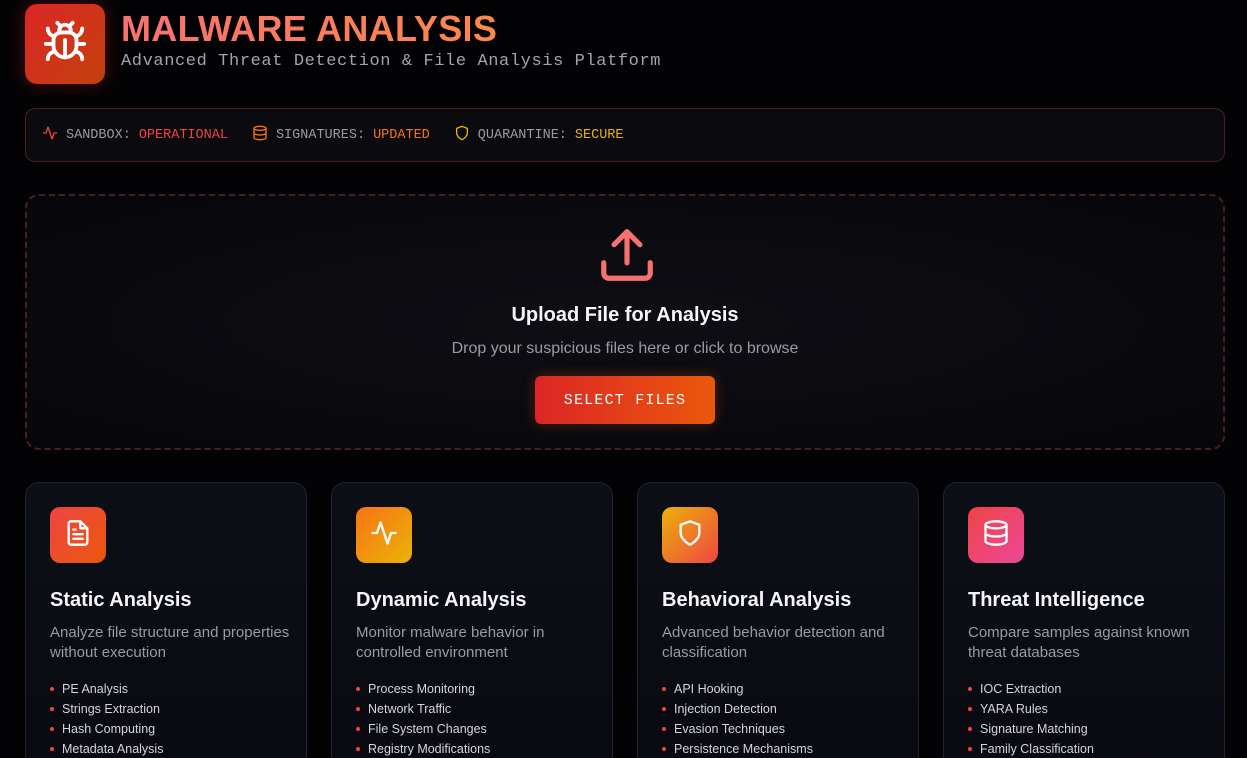  Describe the element at coordinates (183, 135) in the screenshot. I see `status-value: OPERATIONAL` at that location.